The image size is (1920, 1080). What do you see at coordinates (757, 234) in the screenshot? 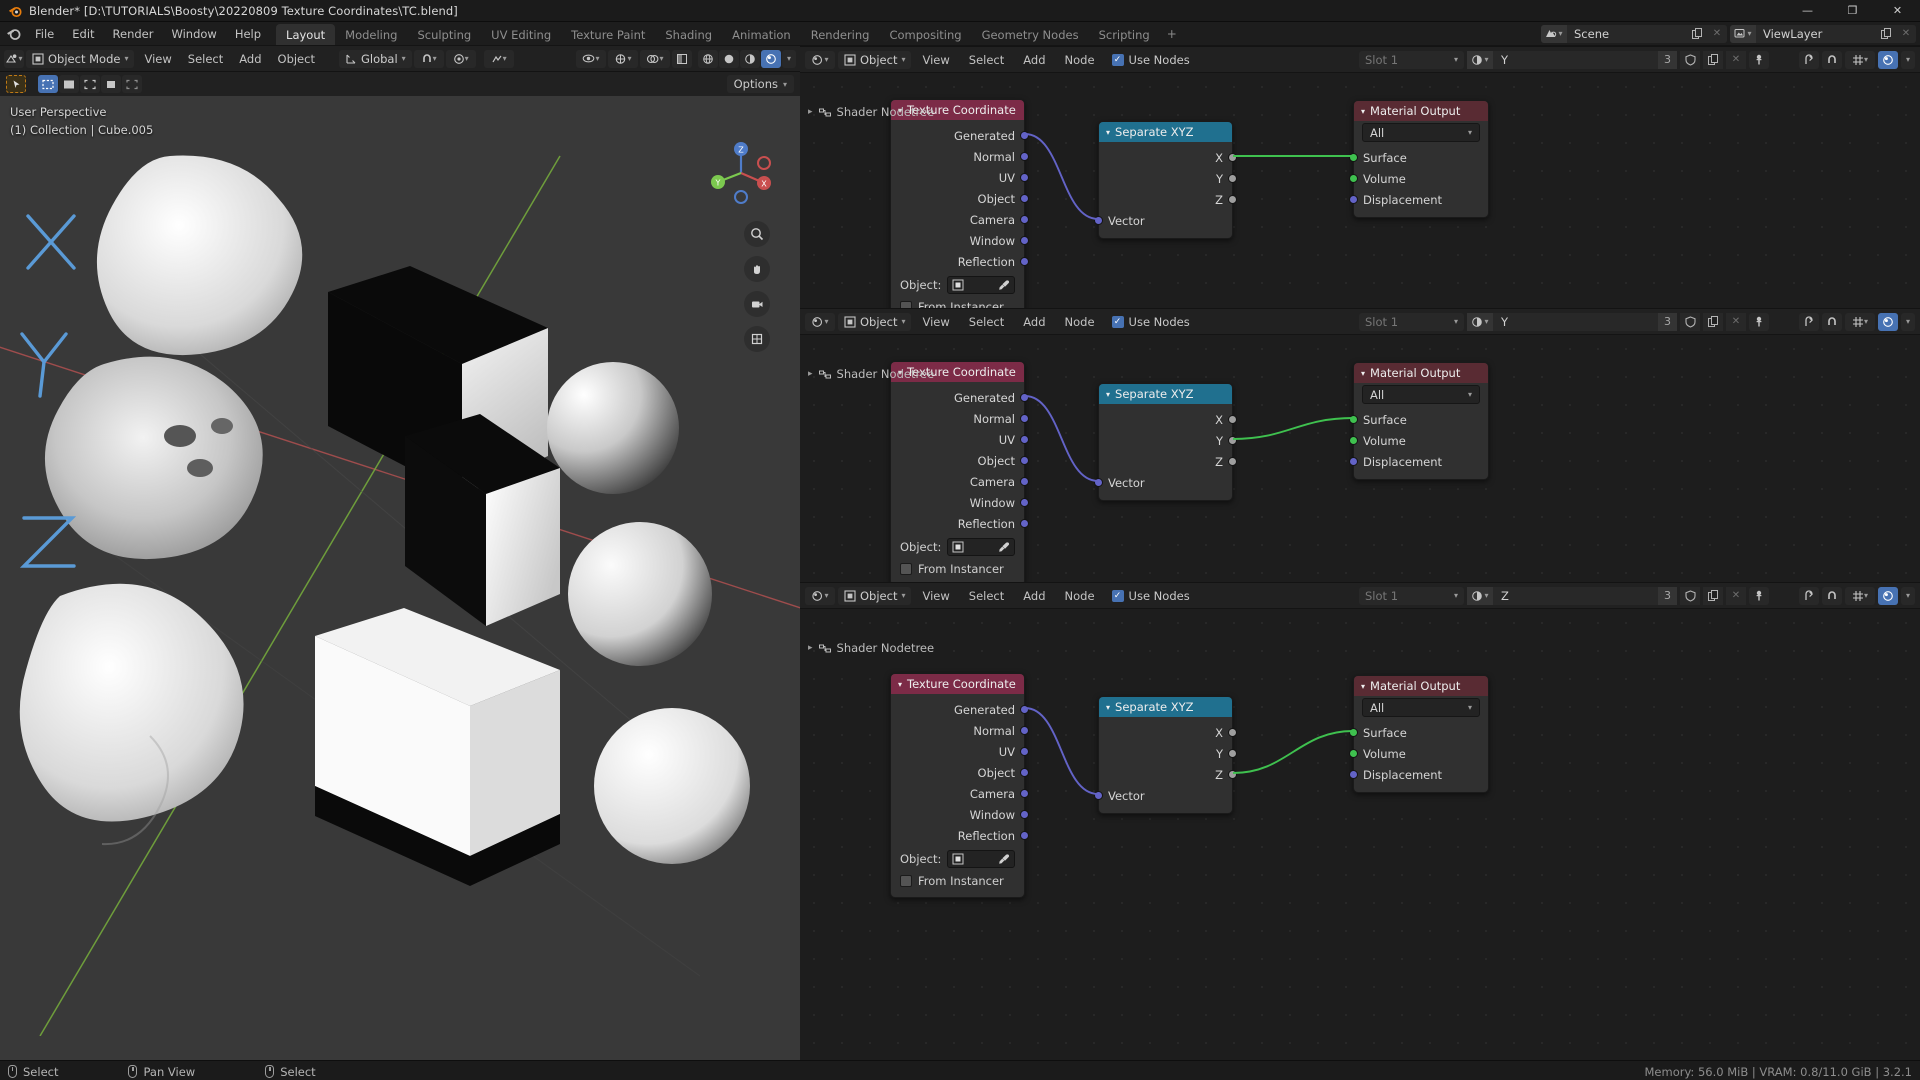
I see `zoom-icon` at bounding box center [757, 234].